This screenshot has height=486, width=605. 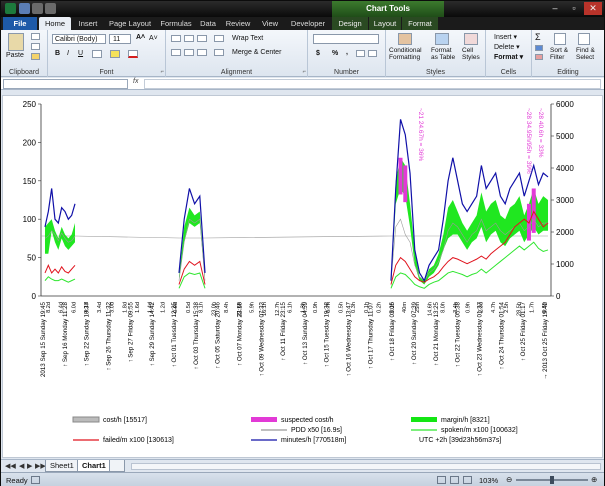 I want to click on fill-color-icon, so click(x=115, y=54).